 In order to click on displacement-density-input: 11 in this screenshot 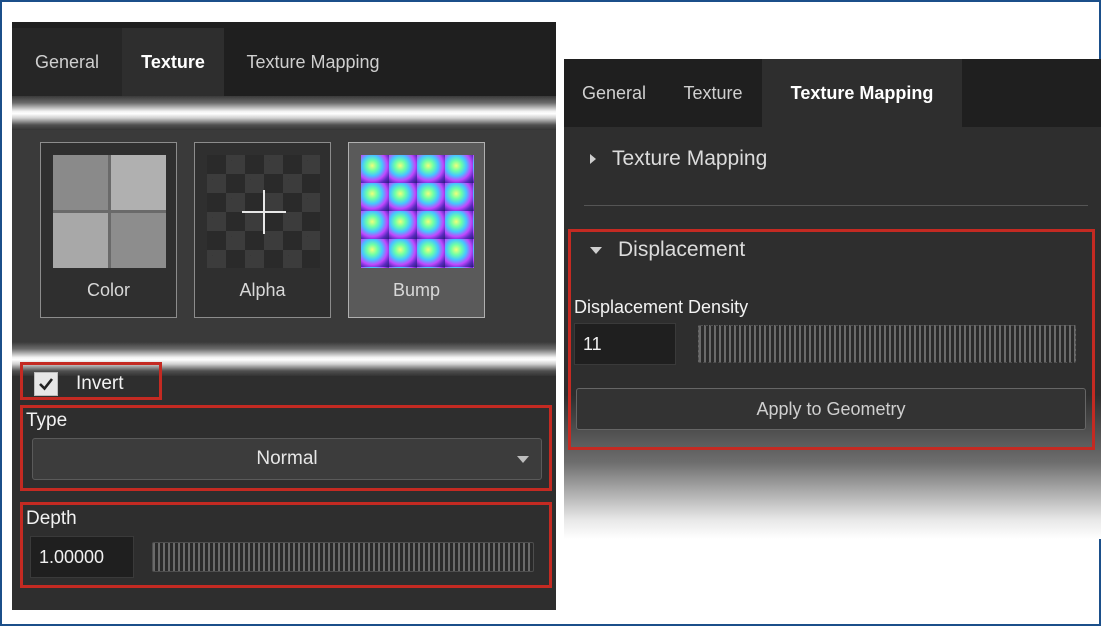, I will do `click(625, 344)`.